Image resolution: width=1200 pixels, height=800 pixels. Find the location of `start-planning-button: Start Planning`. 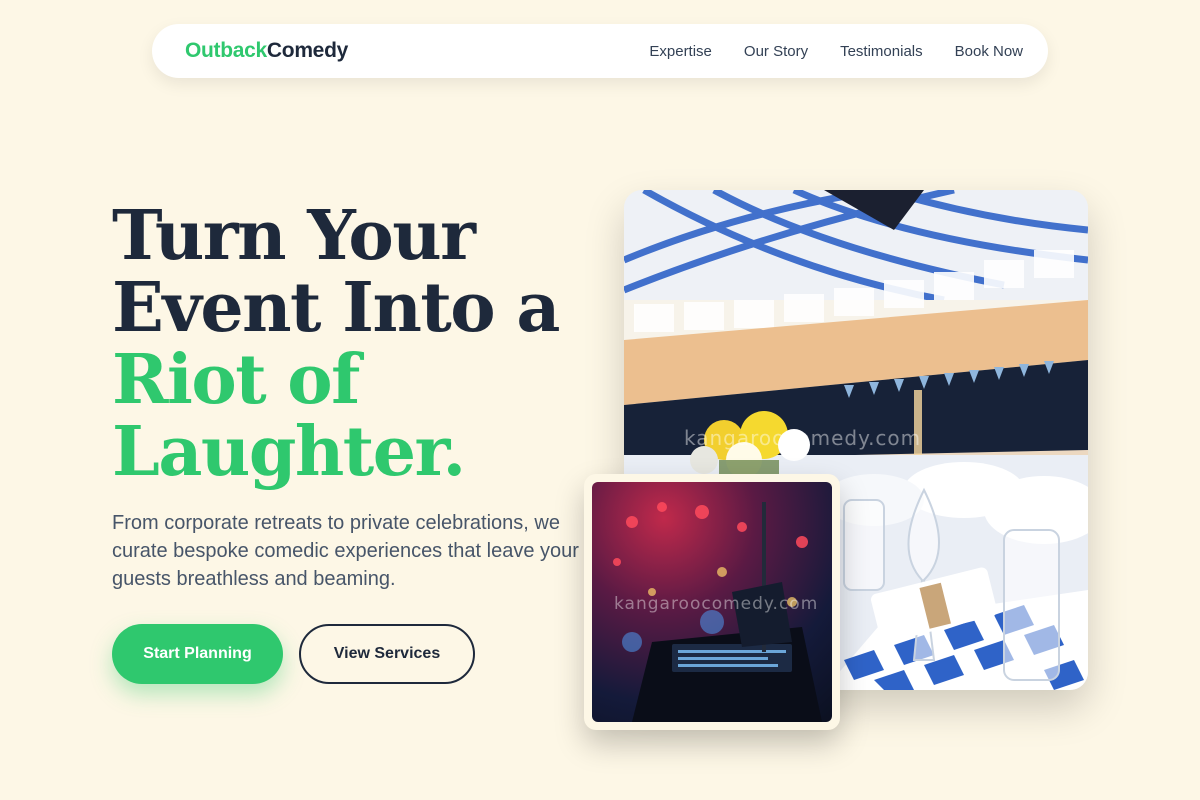

start-planning-button: Start Planning is located at coordinates (197, 654).